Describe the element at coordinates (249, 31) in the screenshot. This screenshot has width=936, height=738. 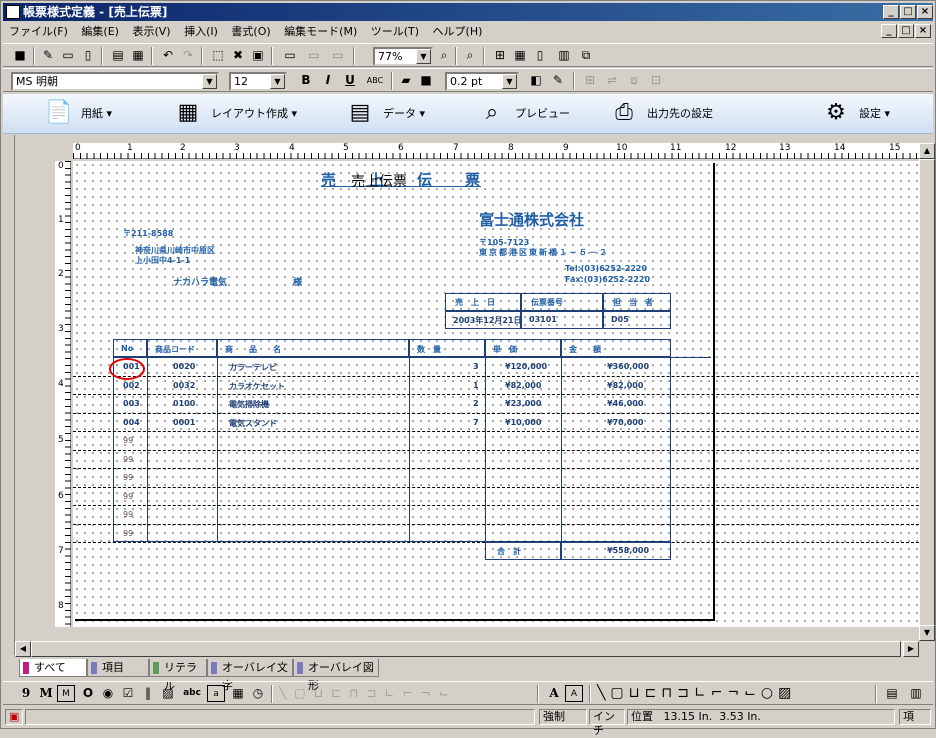
I see `menu-format: 書式(O)` at that location.